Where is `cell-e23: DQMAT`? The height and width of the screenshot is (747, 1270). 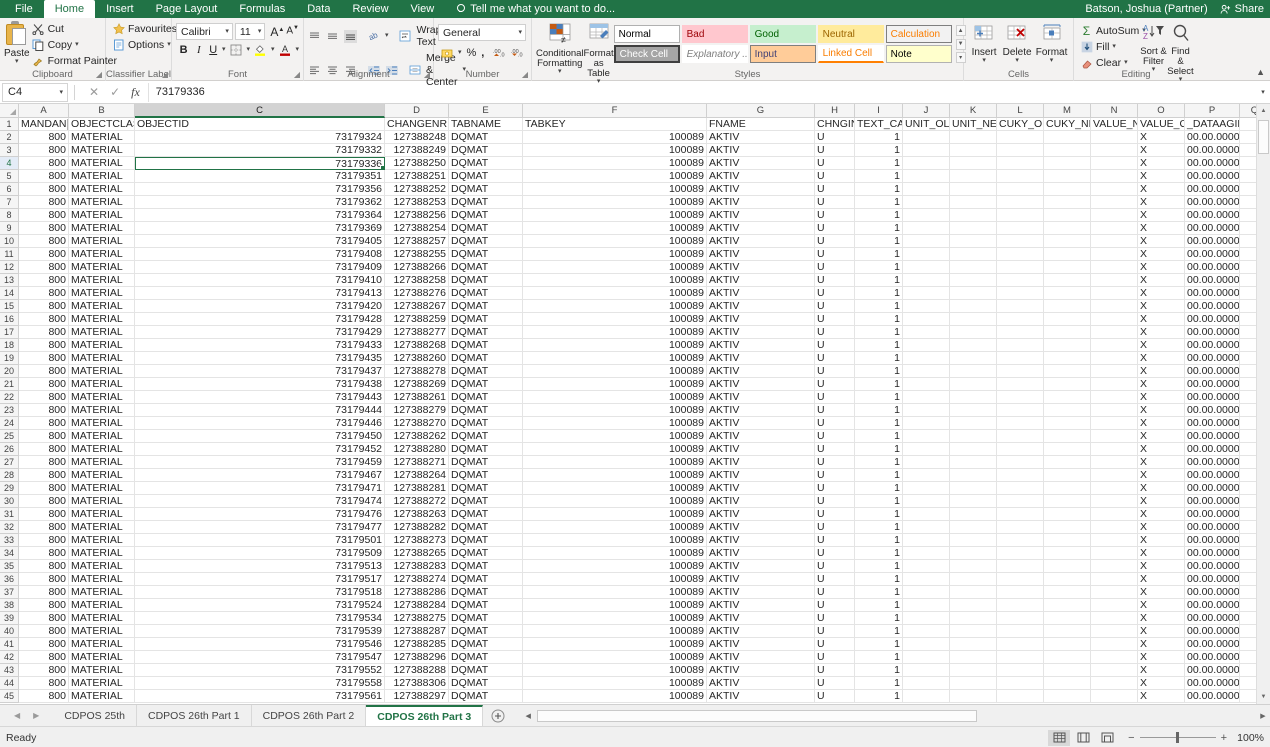 cell-e23: DQMAT is located at coordinates (486, 410).